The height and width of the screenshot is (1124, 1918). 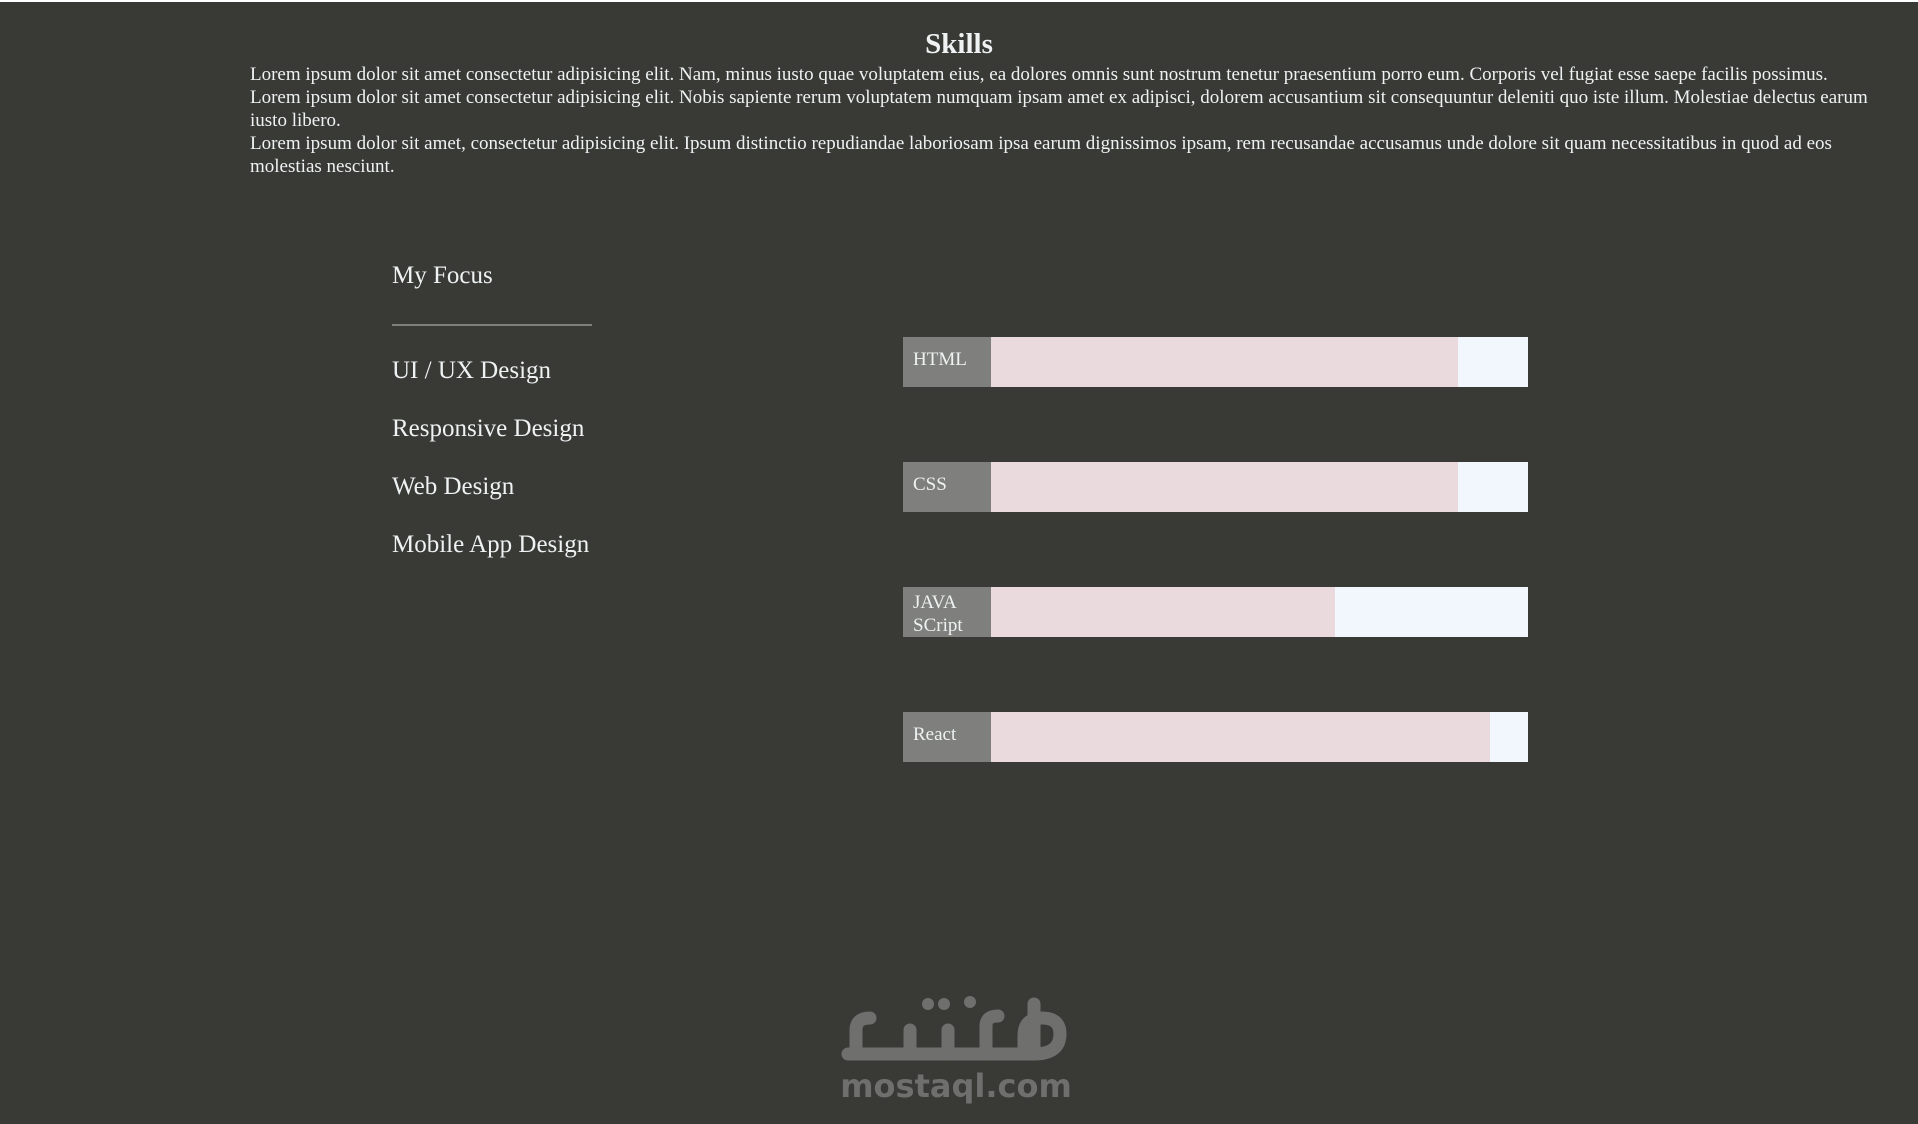 I want to click on skill-row-html: HTML, so click(x=1215, y=362).